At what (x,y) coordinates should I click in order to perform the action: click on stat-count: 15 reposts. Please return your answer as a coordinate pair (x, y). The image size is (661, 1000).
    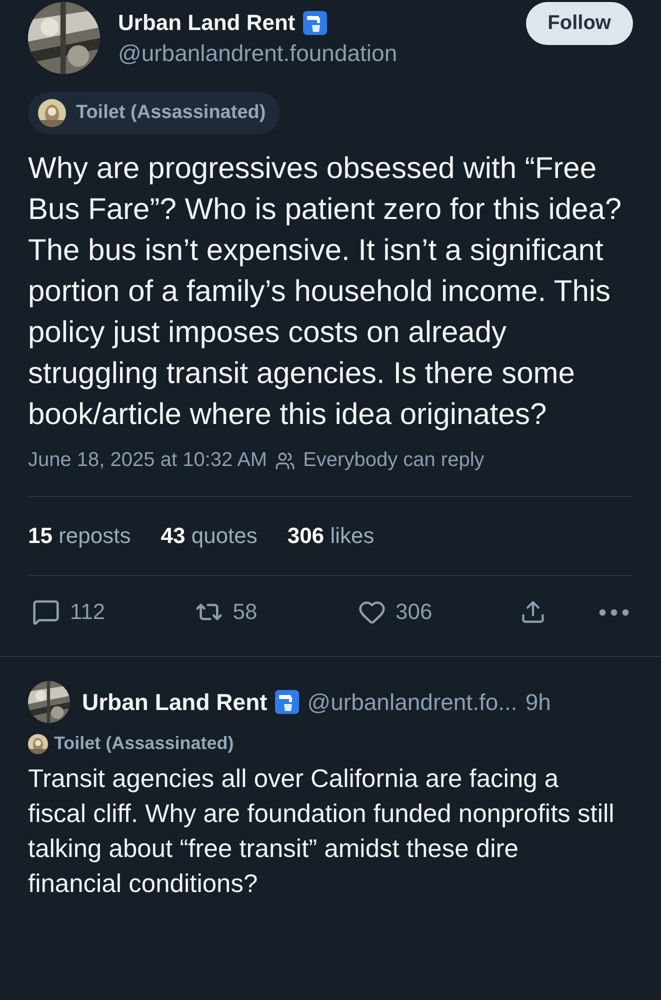
    Looking at the image, I should click on (79, 536).